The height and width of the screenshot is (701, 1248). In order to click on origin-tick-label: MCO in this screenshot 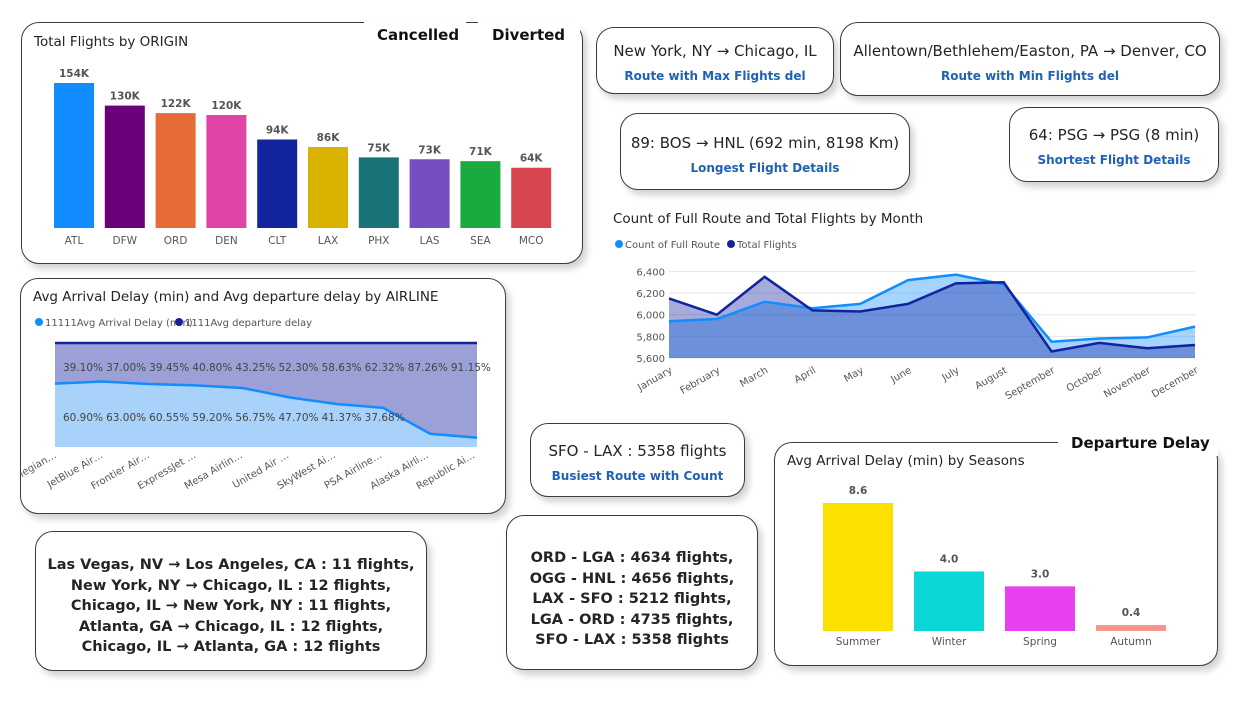, I will do `click(531, 241)`.